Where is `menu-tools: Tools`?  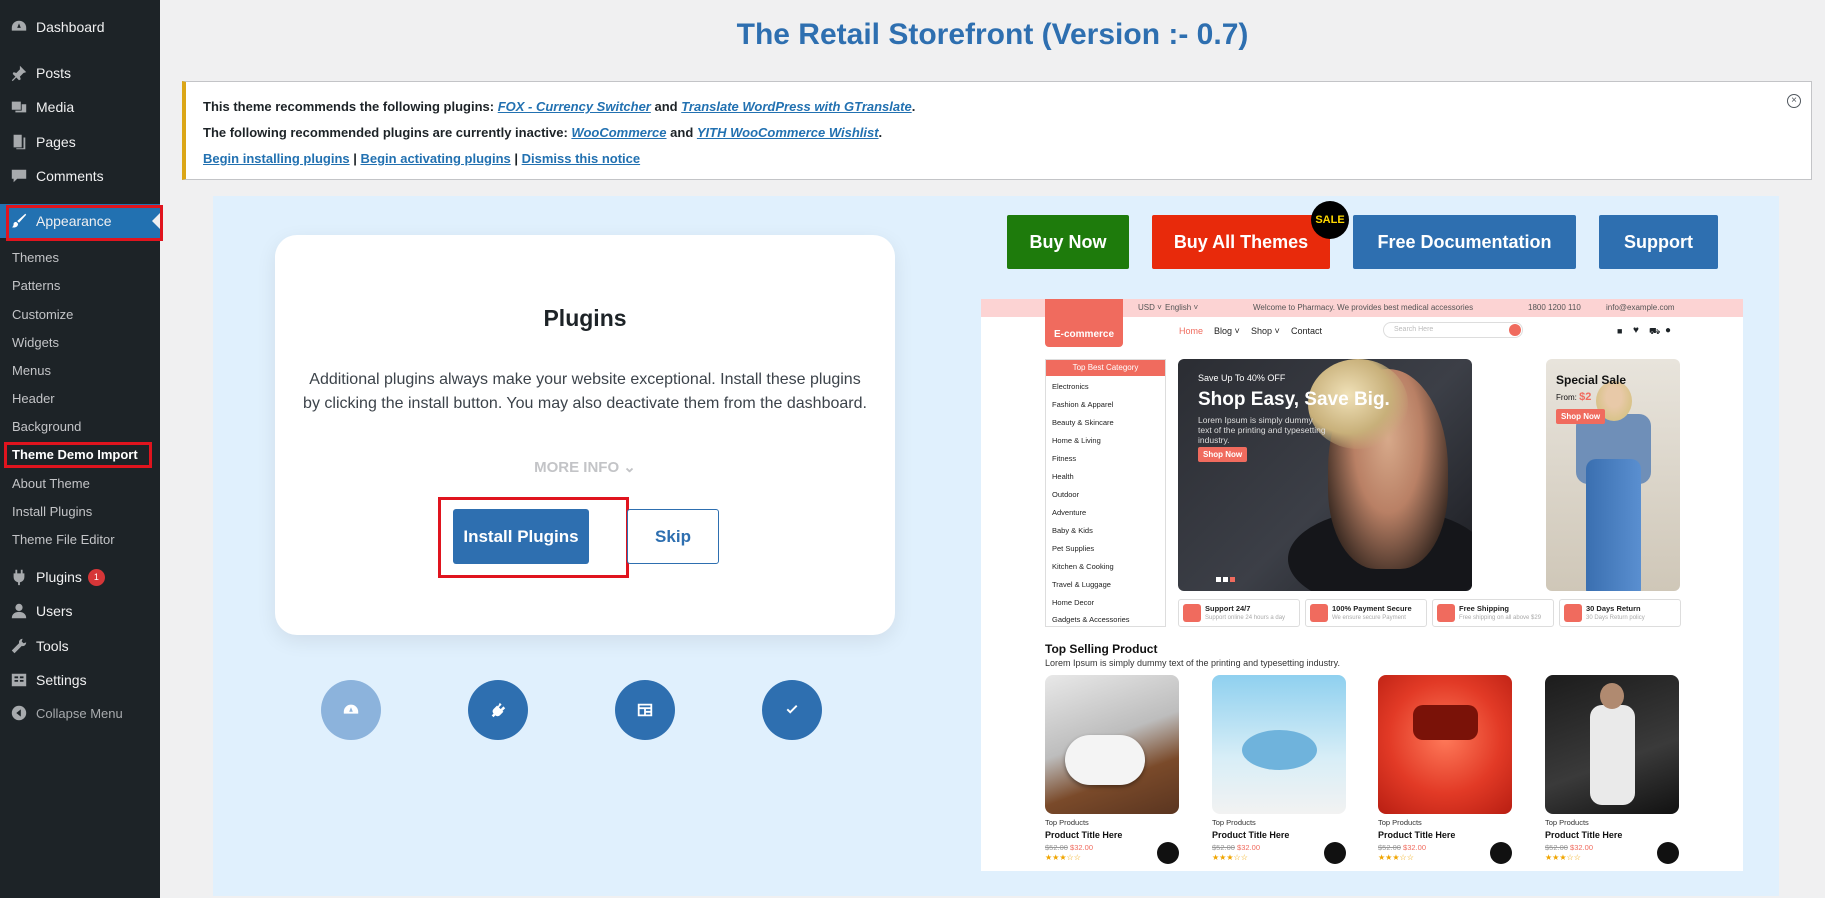
menu-tools: Tools is located at coordinates (80, 646).